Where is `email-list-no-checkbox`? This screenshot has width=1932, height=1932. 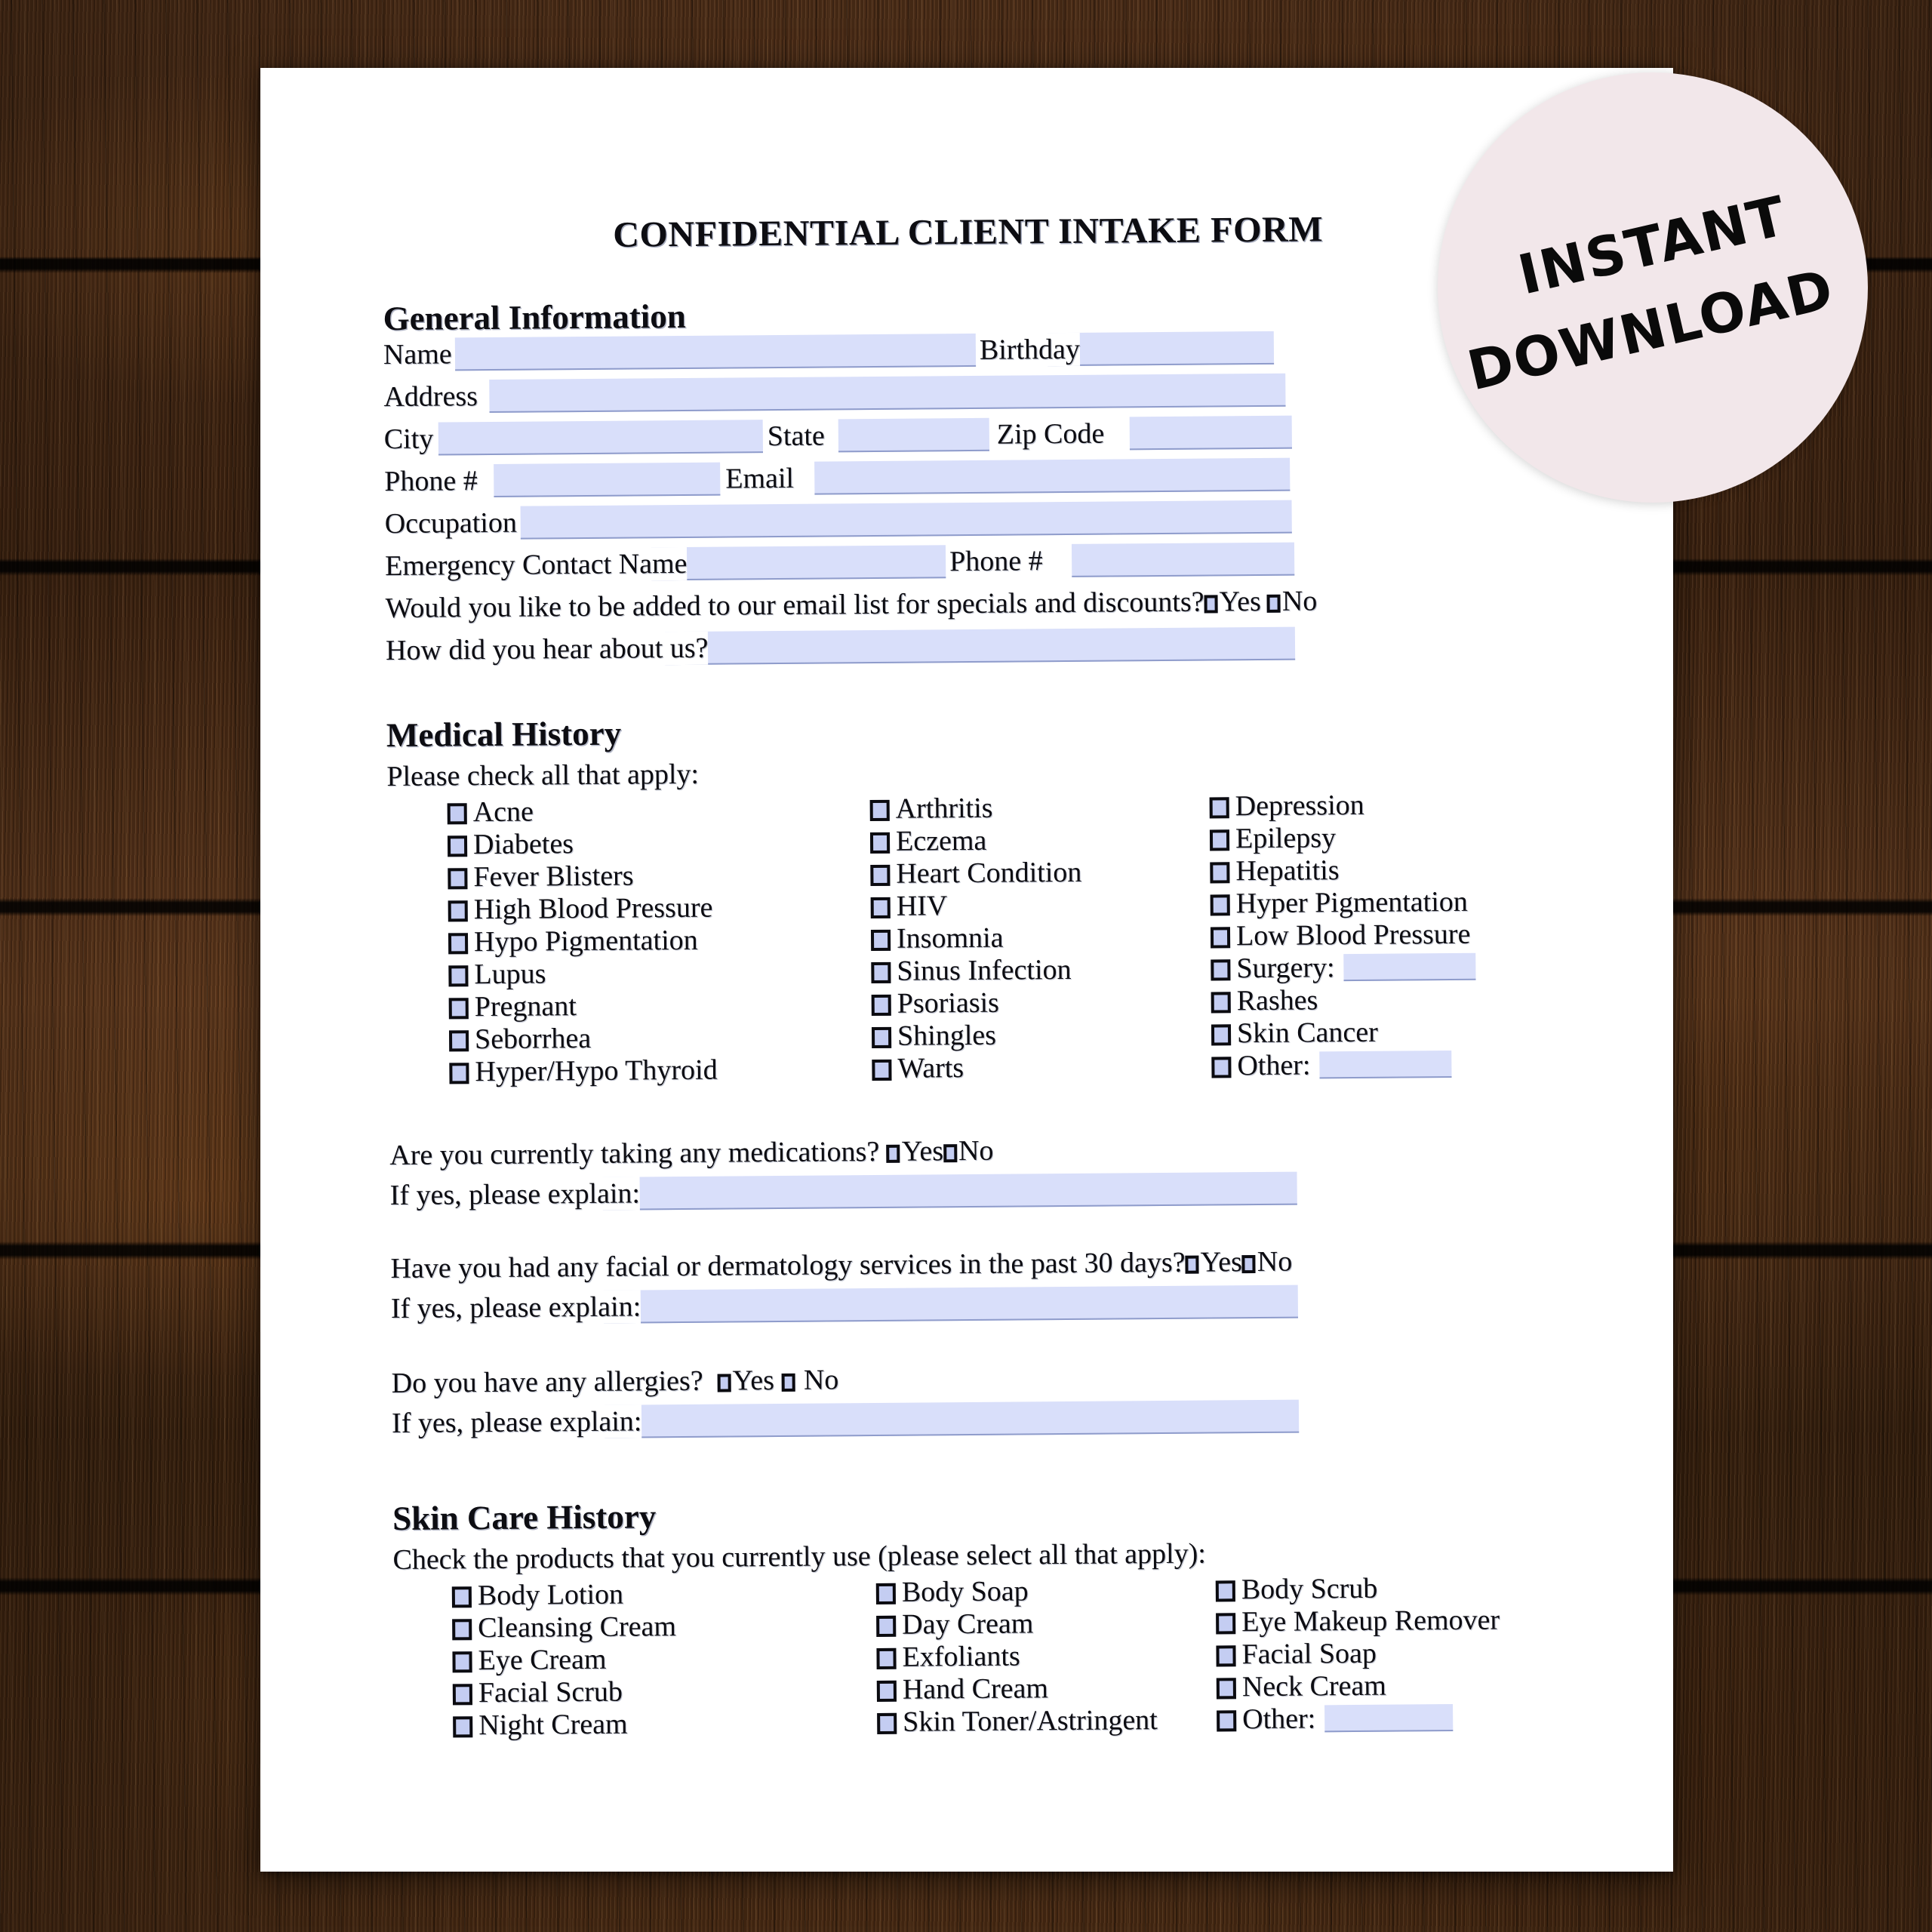 email-list-no-checkbox is located at coordinates (1273, 603).